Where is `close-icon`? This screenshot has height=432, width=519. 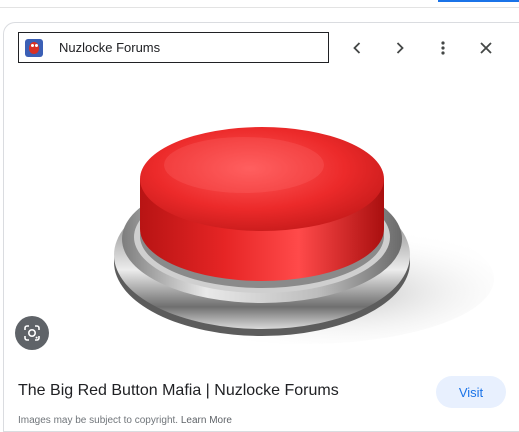 close-icon is located at coordinates (486, 48).